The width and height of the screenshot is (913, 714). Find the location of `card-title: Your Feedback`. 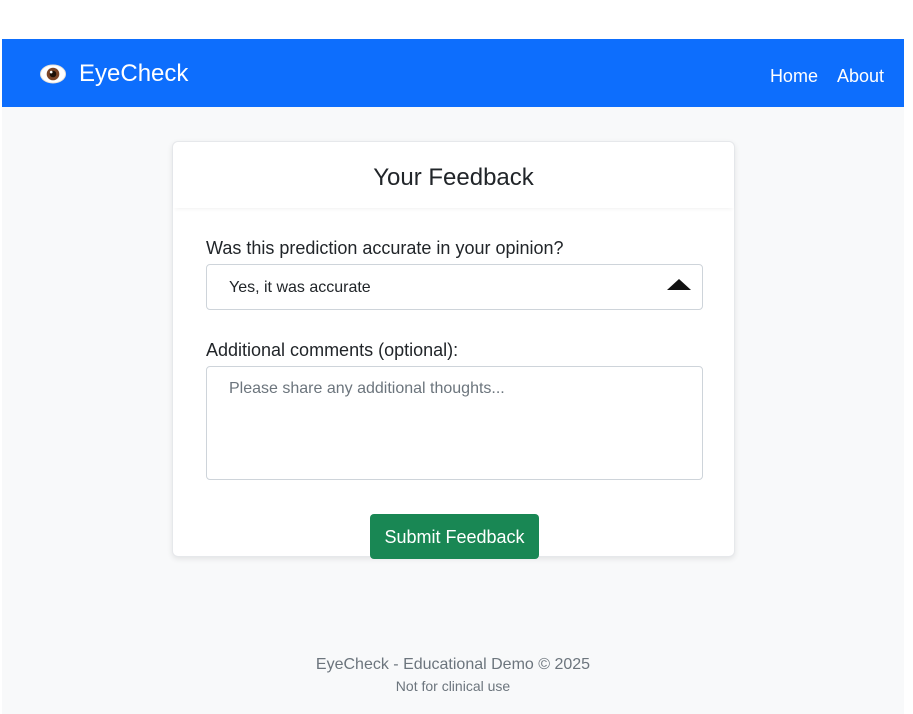

card-title: Your Feedback is located at coordinates (453, 177).